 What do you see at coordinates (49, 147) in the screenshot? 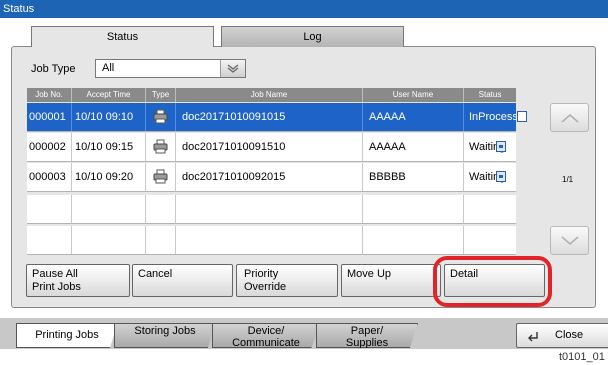
I see `cell-job-no: 000002` at bounding box center [49, 147].